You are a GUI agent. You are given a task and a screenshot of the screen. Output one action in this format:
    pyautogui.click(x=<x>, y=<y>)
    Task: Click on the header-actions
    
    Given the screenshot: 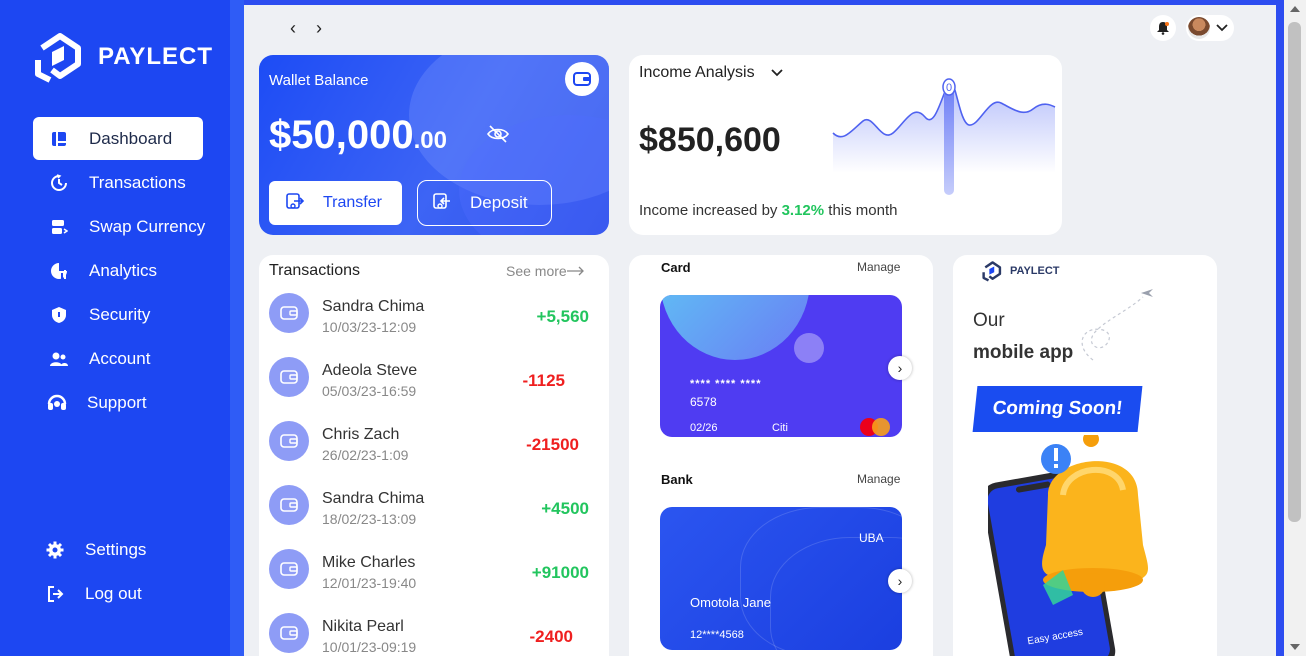 What is the action you would take?
    pyautogui.click(x=1192, y=28)
    